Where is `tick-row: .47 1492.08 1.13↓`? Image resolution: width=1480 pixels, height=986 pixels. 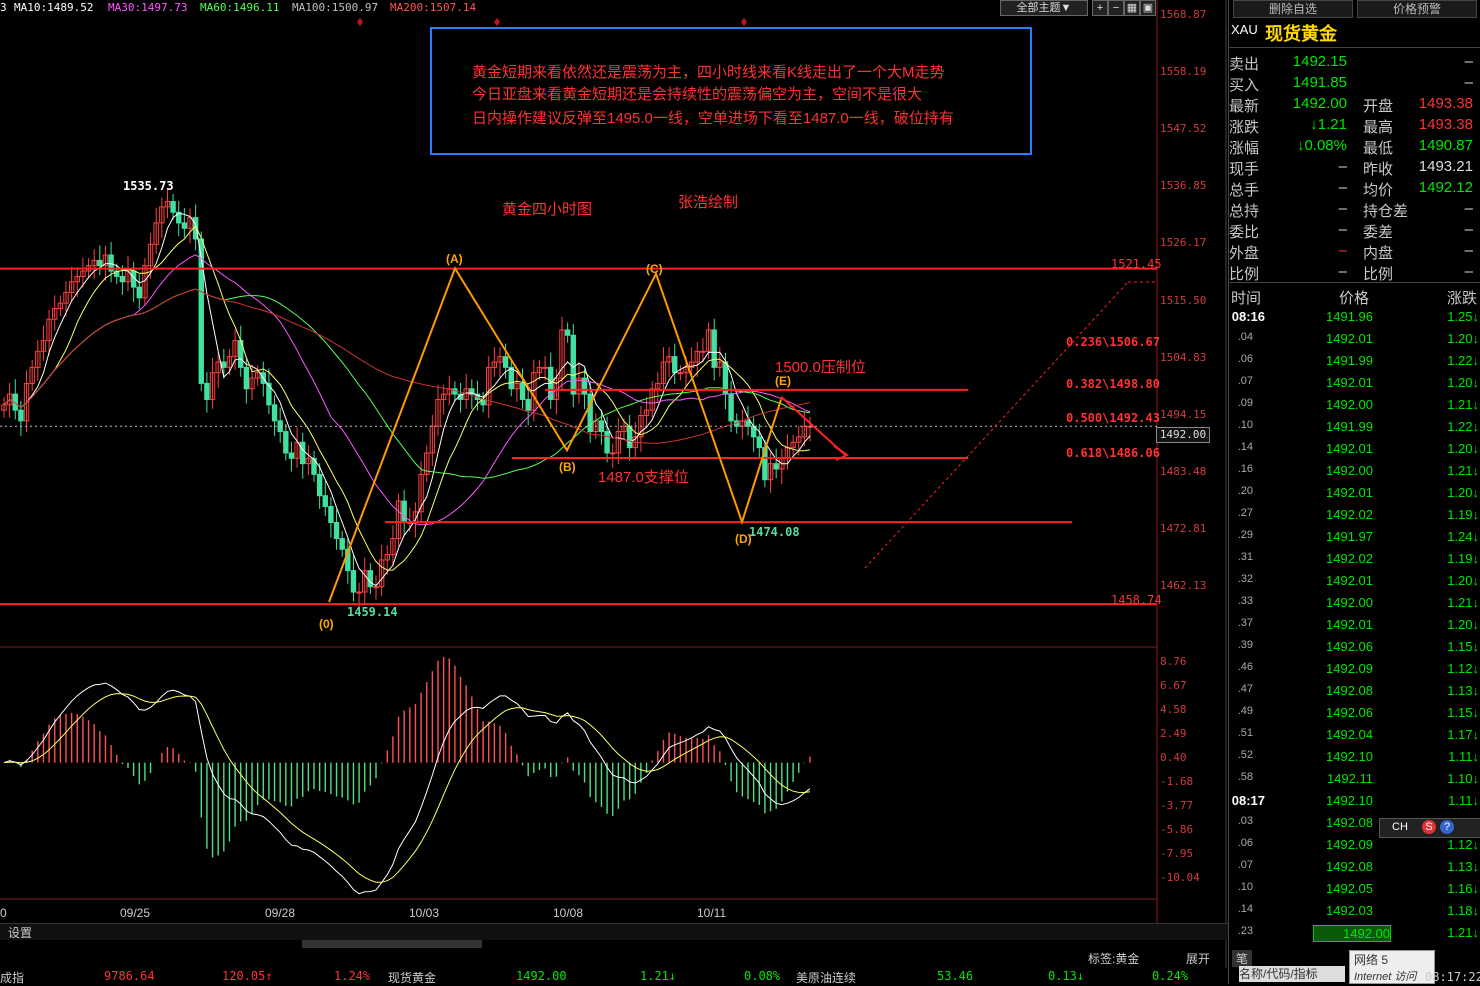
tick-row: .47 1492.08 1.13↓ is located at coordinates (1354, 691).